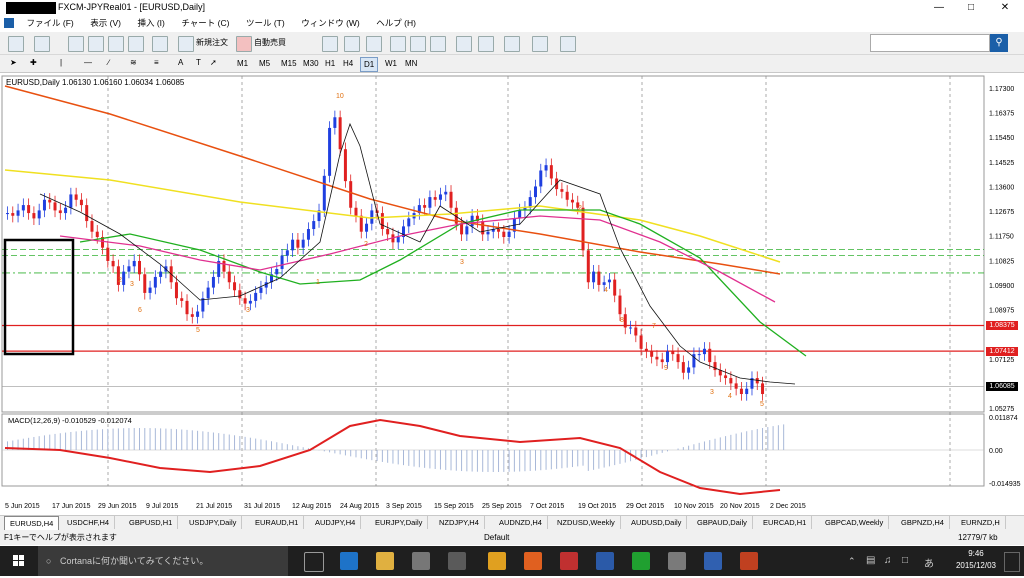 This screenshot has height=578, width=1024. Describe the element at coordinates (60, 537) in the screenshot. I see `status-help-text: F1キーでヘルプが表示されます` at that location.